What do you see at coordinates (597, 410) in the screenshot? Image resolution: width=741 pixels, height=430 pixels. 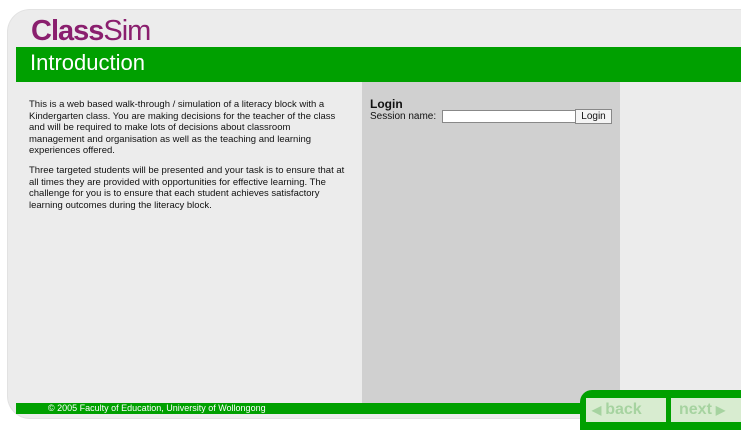 I see `back-arrow-icon: ◀` at bounding box center [597, 410].